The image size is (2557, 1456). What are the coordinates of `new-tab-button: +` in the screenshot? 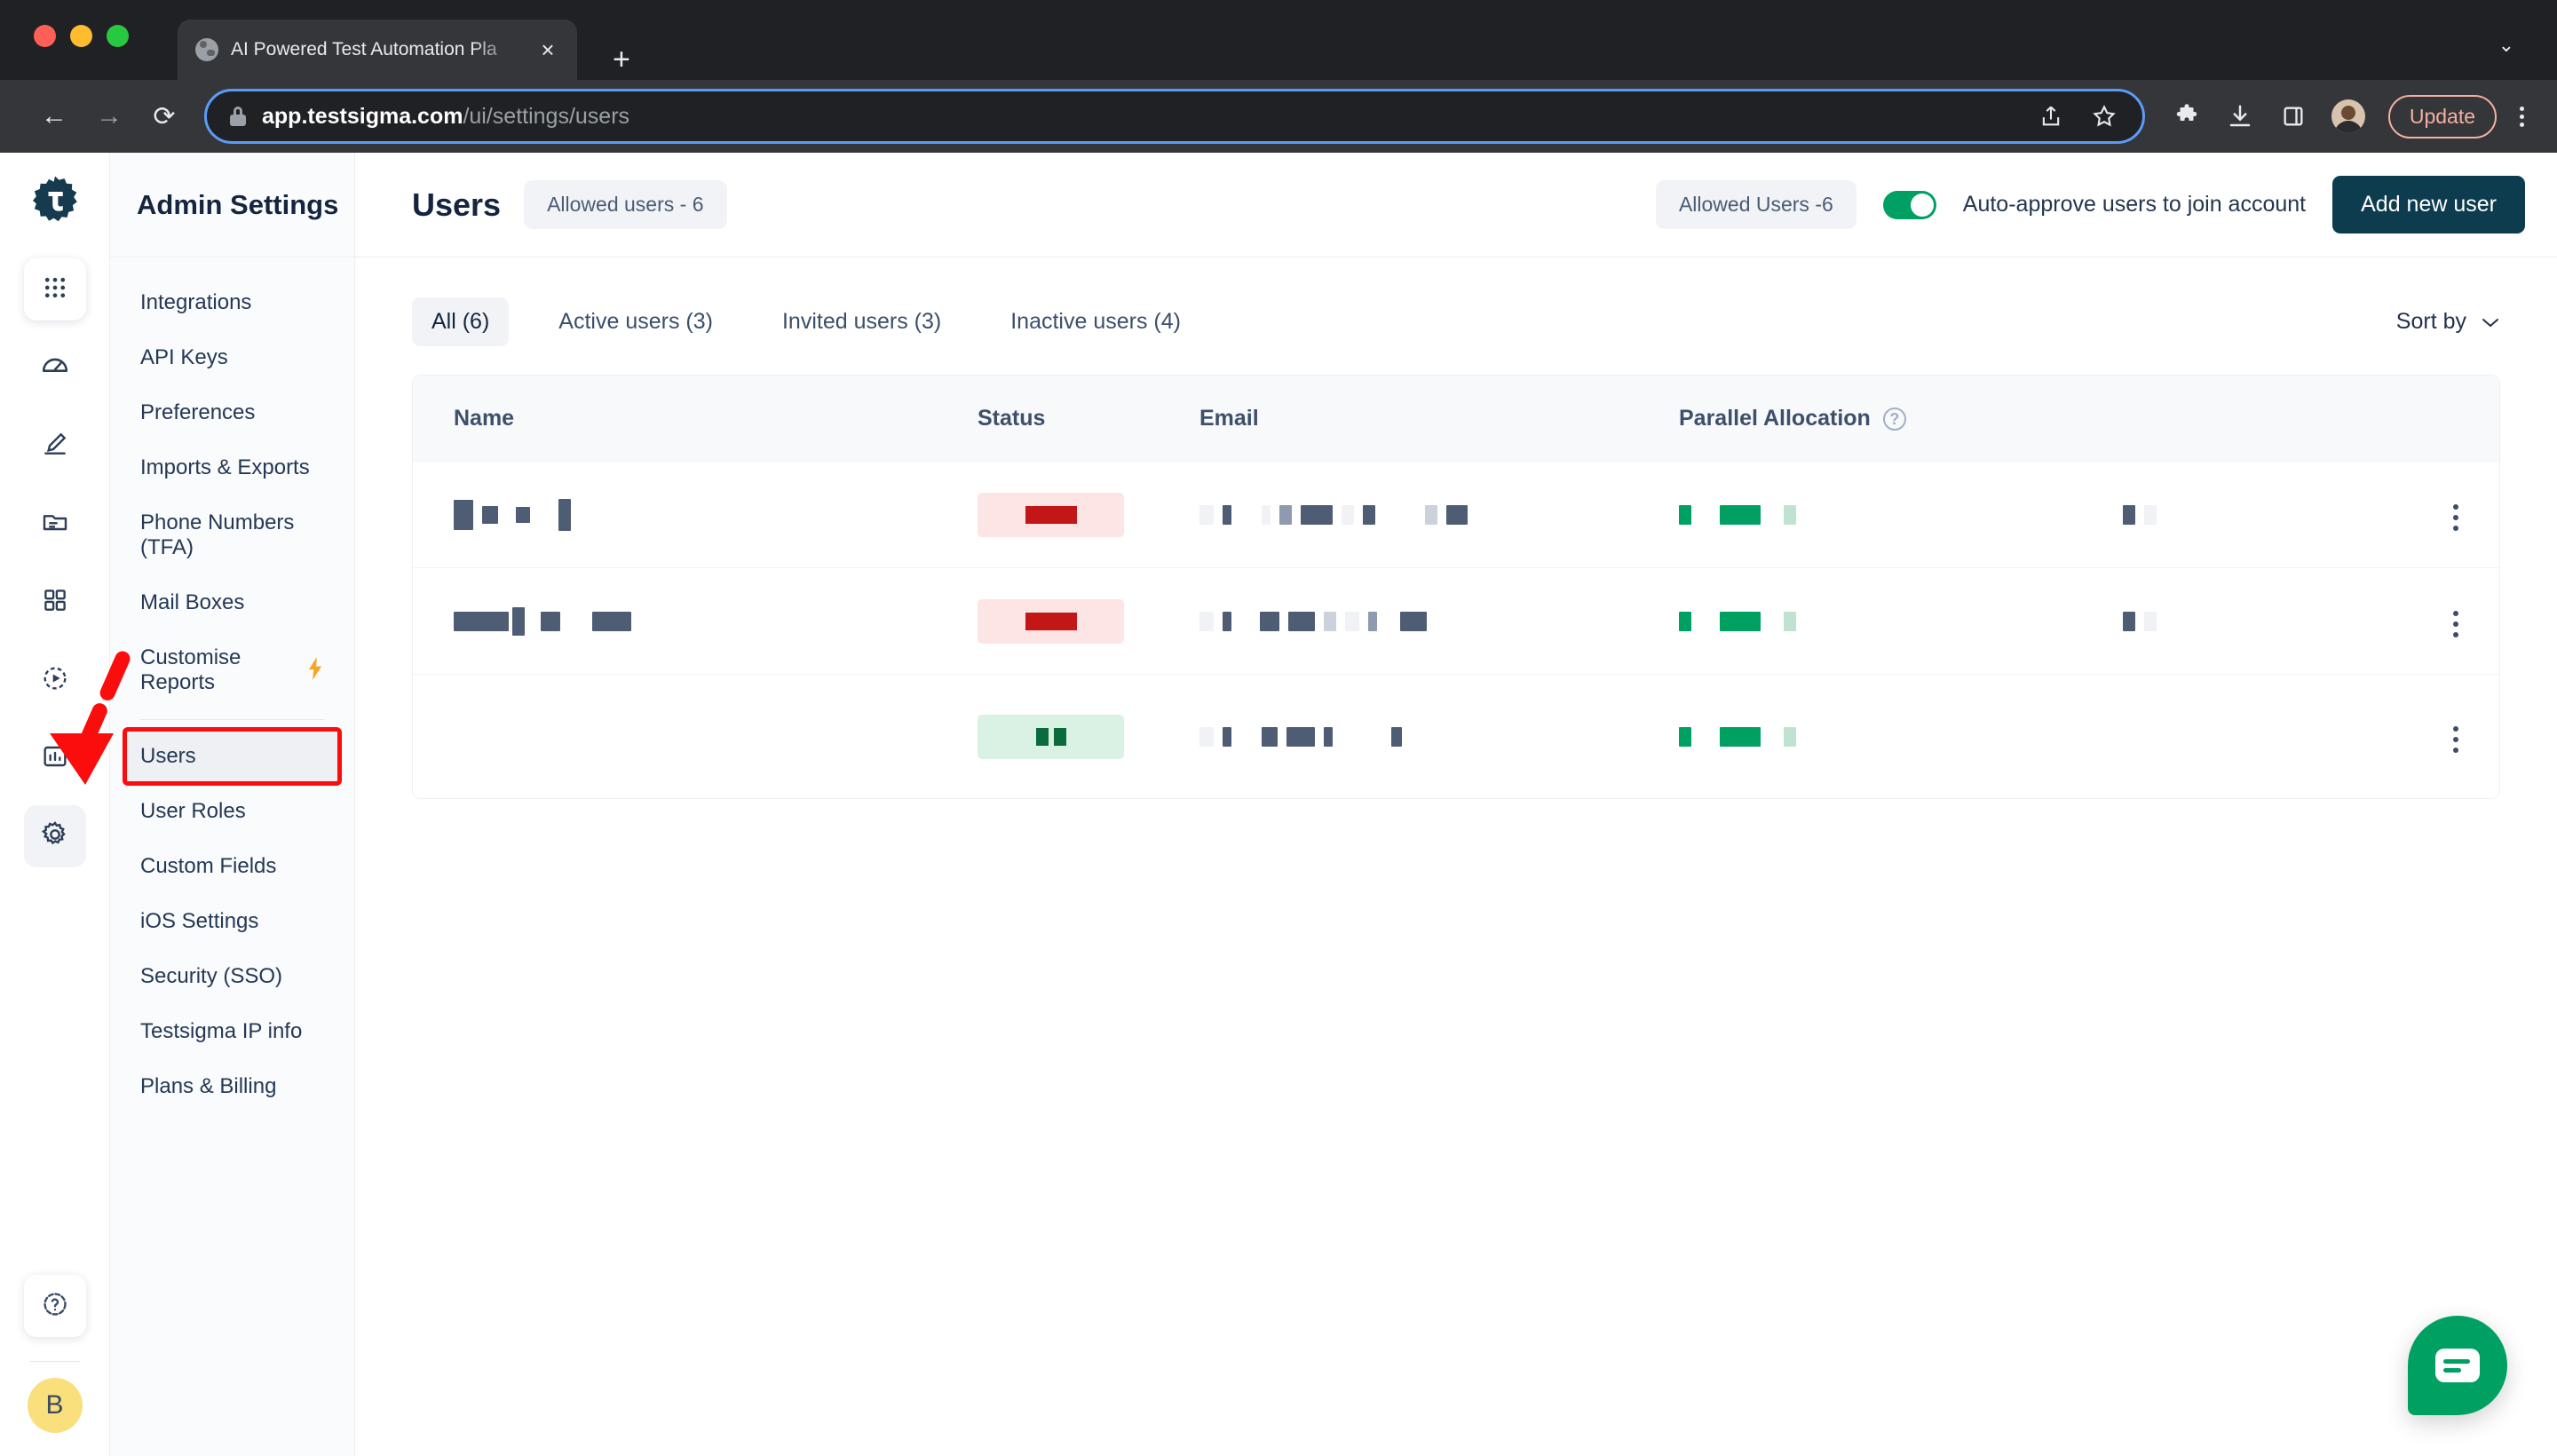 It's located at (621, 60).